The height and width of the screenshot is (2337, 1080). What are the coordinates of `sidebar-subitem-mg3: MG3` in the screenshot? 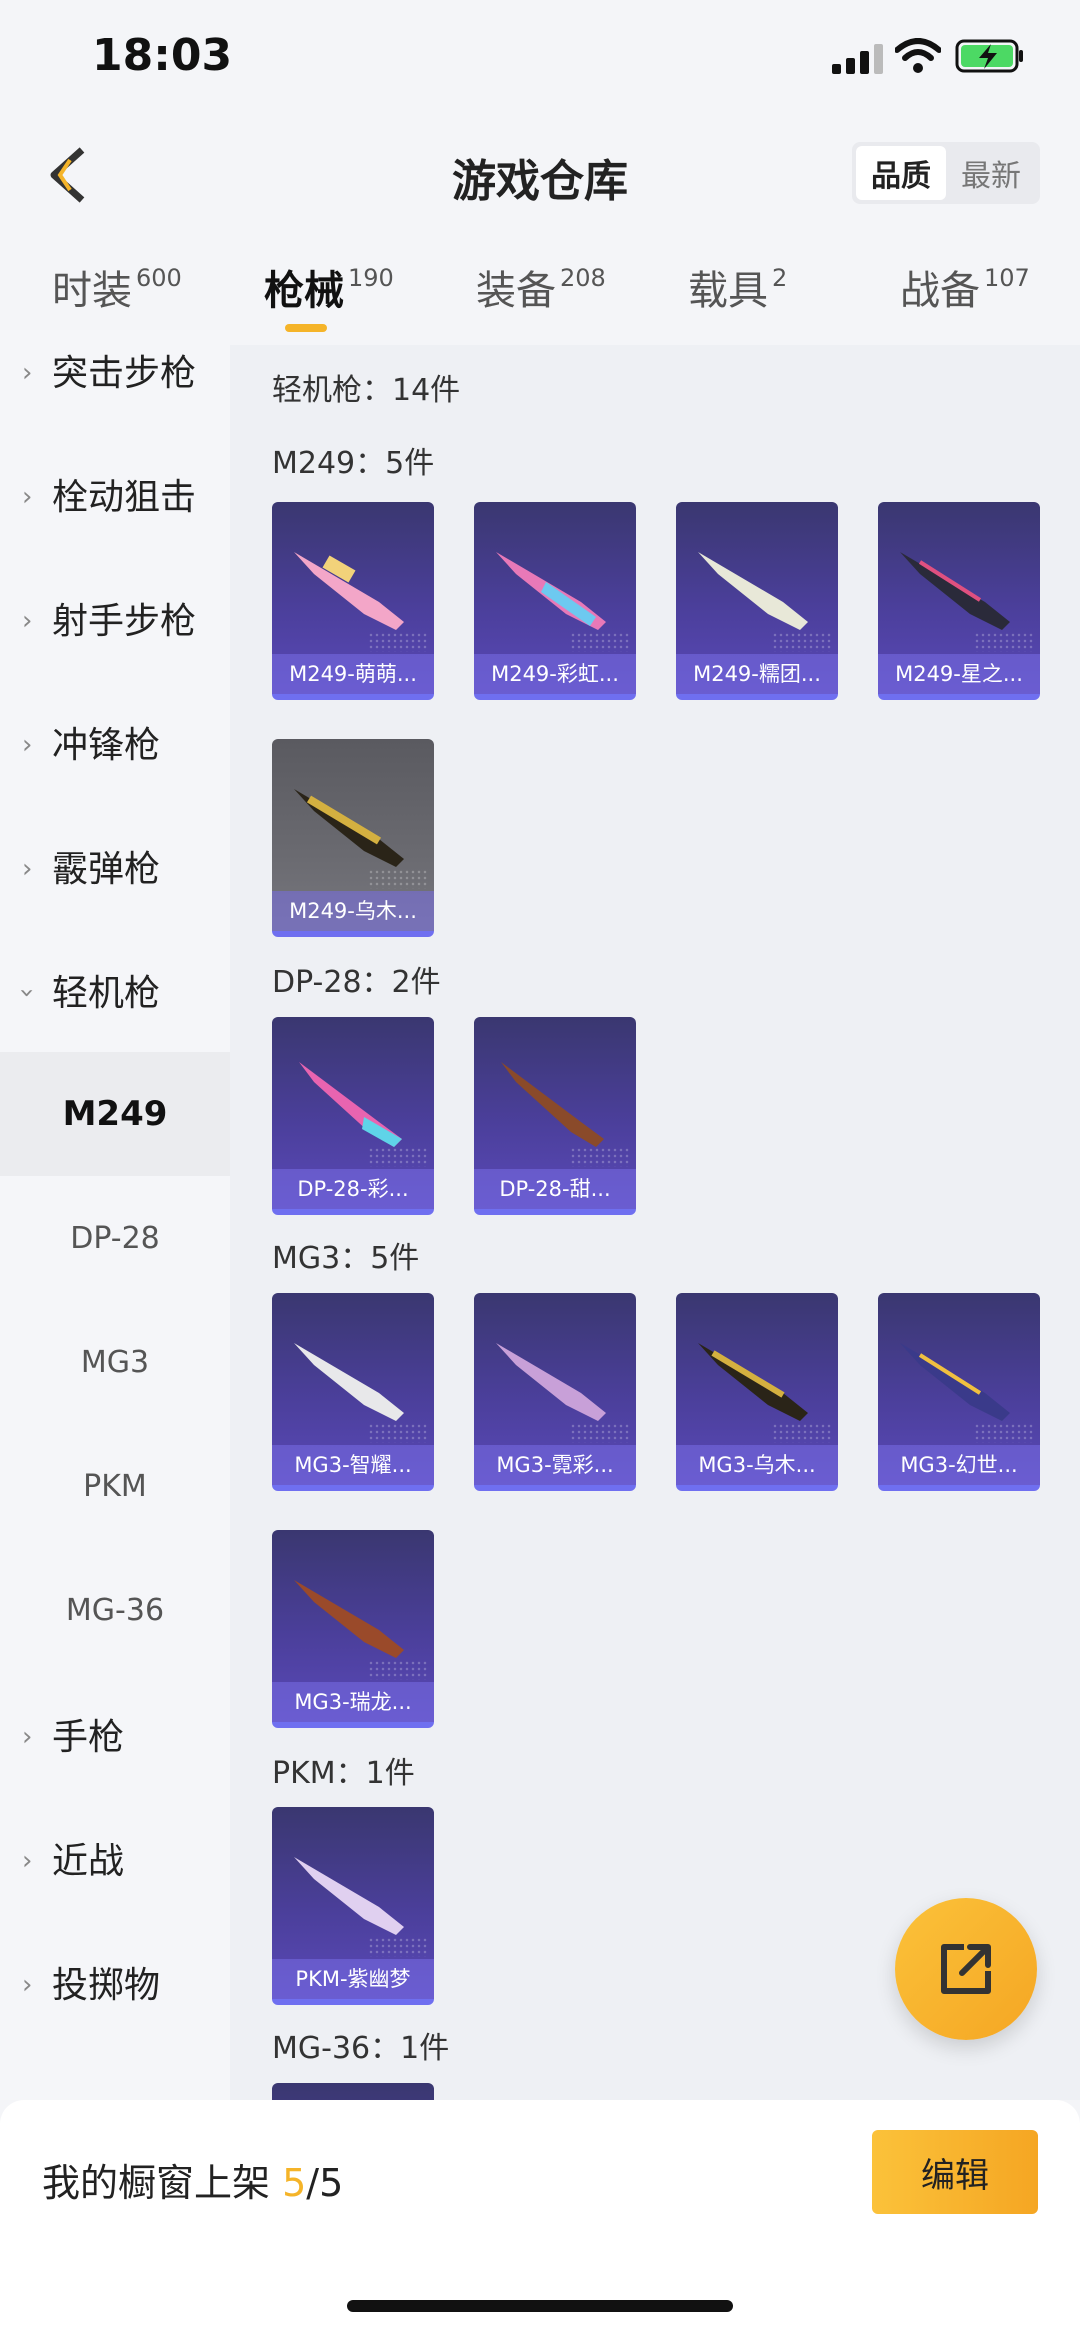 It's located at (115, 1362).